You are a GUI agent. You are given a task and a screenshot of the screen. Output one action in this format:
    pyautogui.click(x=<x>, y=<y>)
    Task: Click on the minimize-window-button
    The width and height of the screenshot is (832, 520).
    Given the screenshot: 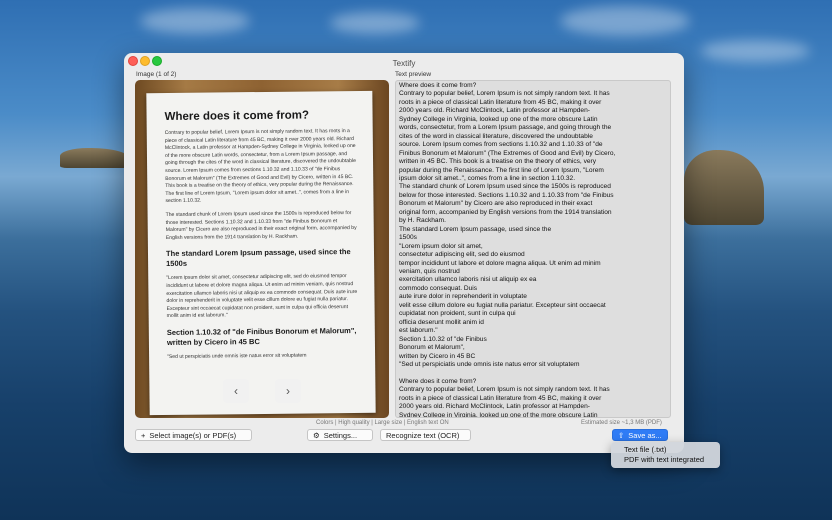 What is the action you would take?
    pyautogui.click(x=145, y=61)
    